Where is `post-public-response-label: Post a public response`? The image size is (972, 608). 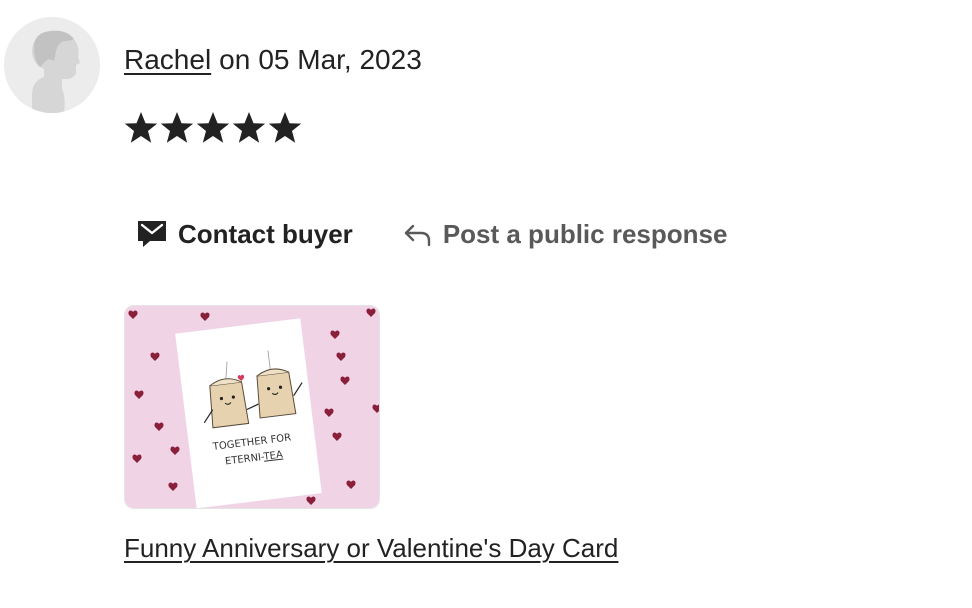
post-public-response-label: Post a public response is located at coordinates (585, 233).